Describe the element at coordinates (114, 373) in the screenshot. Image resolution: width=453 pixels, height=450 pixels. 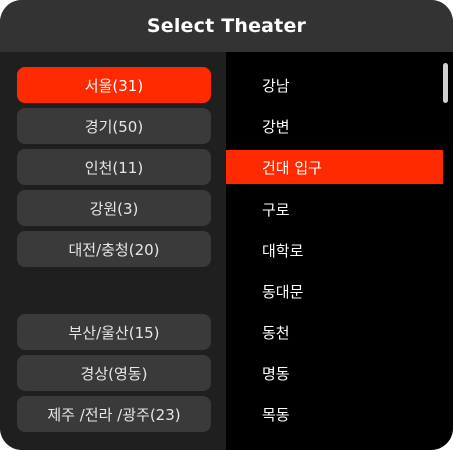
I see `region-button-gyeongsang: 경상(영동)` at that location.